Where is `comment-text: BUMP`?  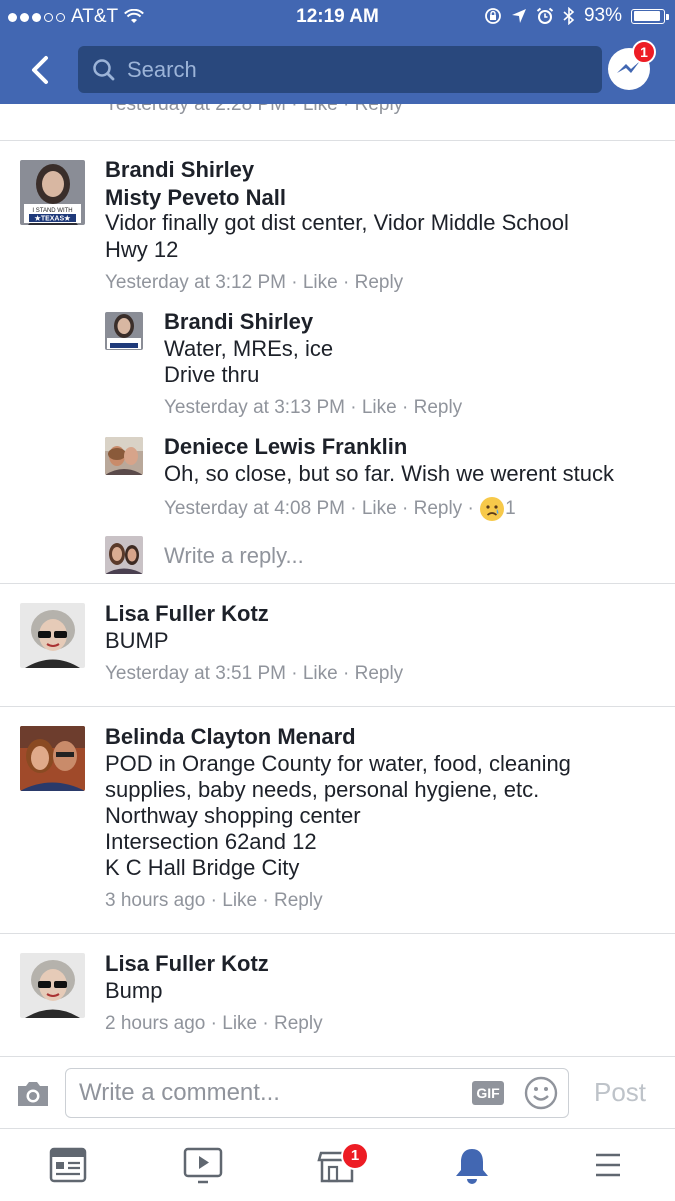
comment-text: BUMP is located at coordinates (137, 640).